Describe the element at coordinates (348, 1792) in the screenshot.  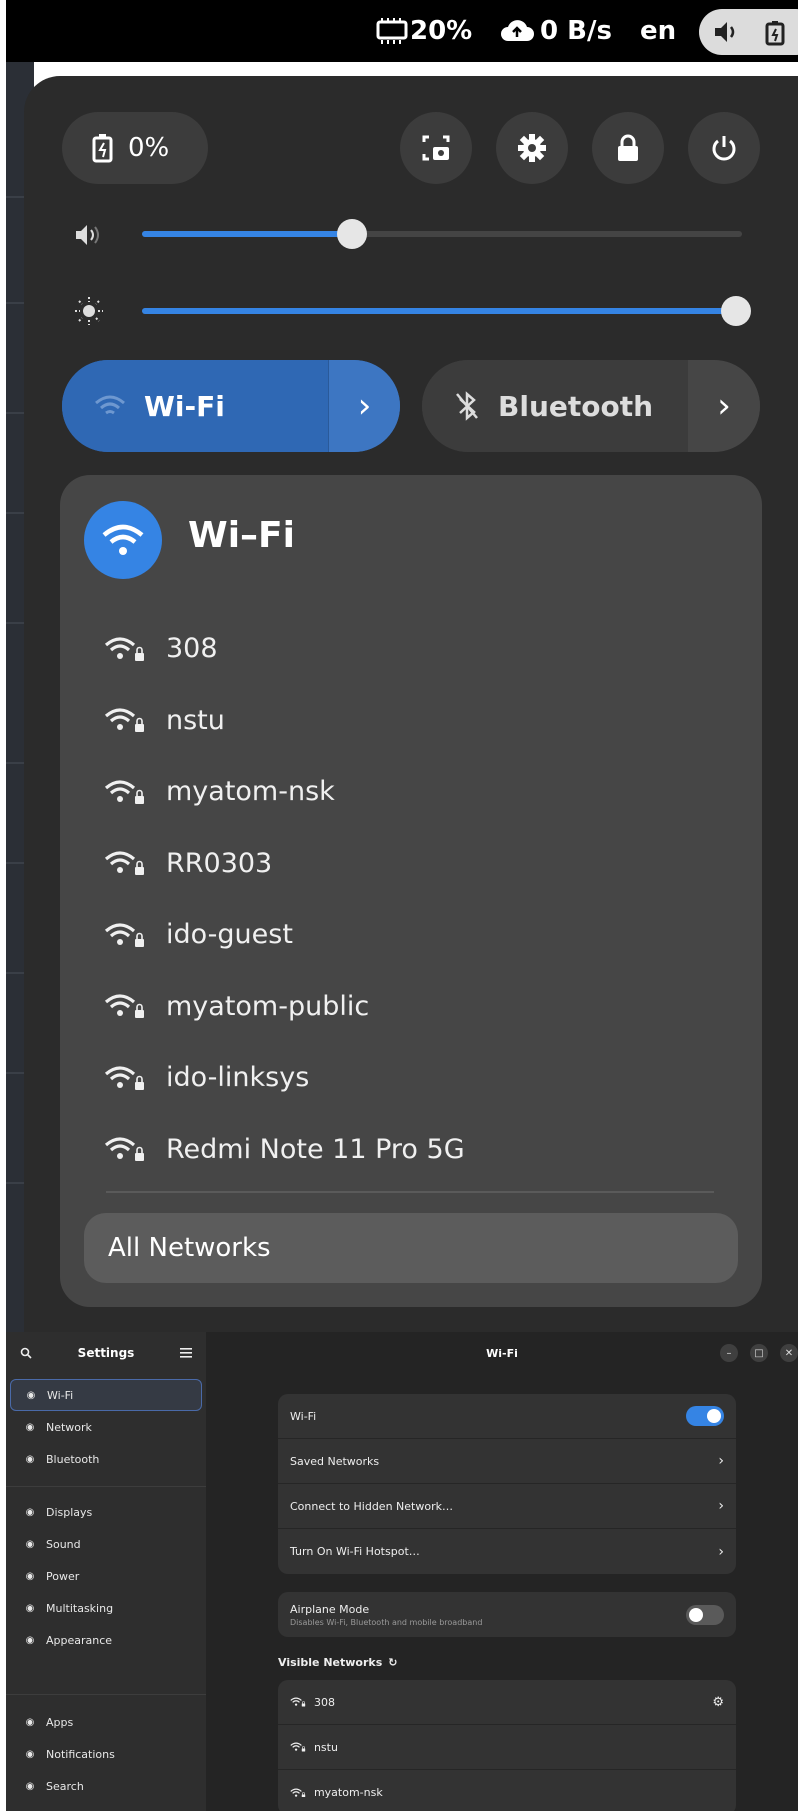
I see `visible-network-name: myatom-nsk` at that location.